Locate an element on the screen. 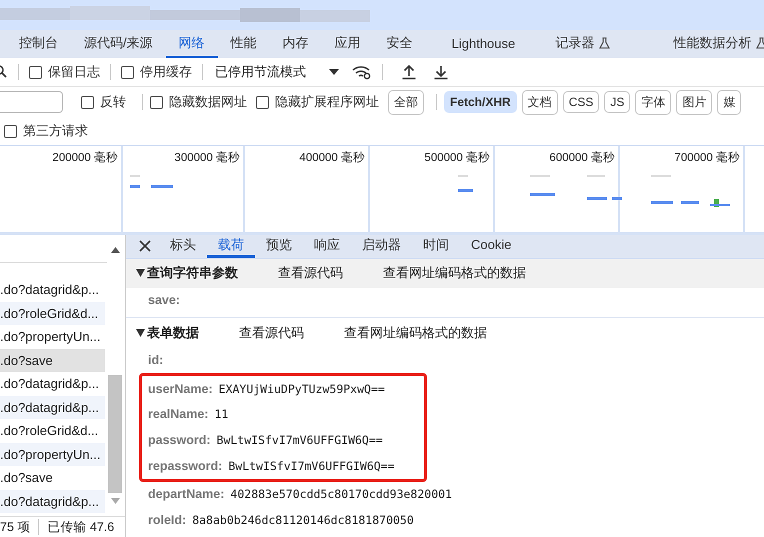 The height and width of the screenshot is (537, 764). close-icon is located at coordinates (145, 246).